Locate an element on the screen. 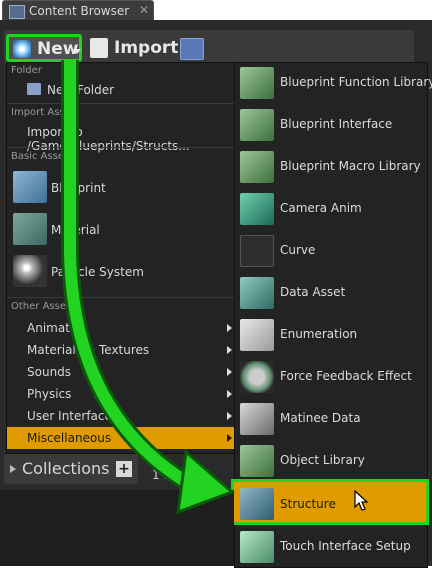 The image size is (432, 568). mouse-cursor-icon is located at coordinates (361, 500).